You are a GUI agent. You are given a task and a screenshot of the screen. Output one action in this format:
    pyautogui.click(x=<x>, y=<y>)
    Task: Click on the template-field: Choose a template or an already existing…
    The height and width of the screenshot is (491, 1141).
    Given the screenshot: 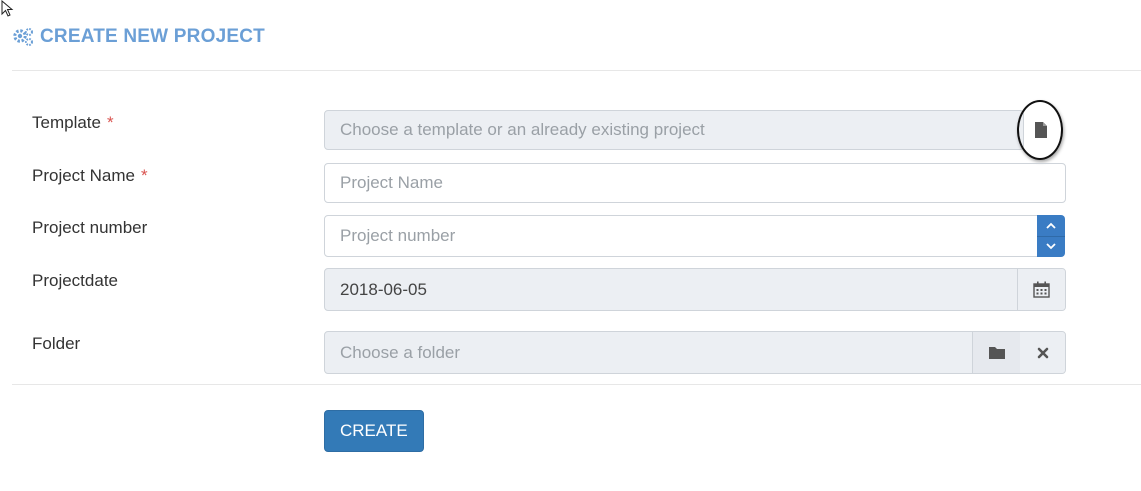 What is the action you would take?
    pyautogui.click(x=674, y=130)
    